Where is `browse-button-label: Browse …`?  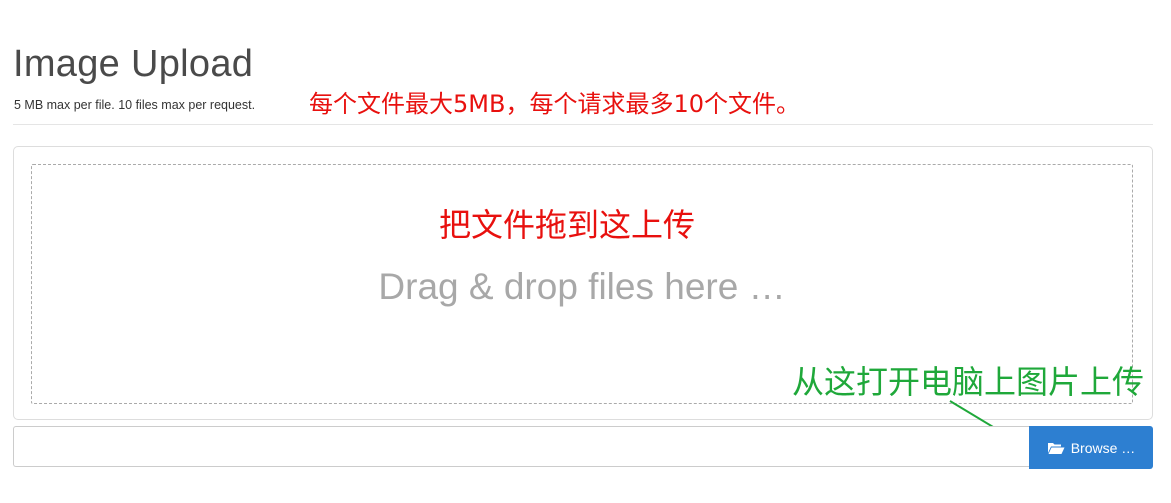
browse-button-label: Browse … is located at coordinates (1103, 447).